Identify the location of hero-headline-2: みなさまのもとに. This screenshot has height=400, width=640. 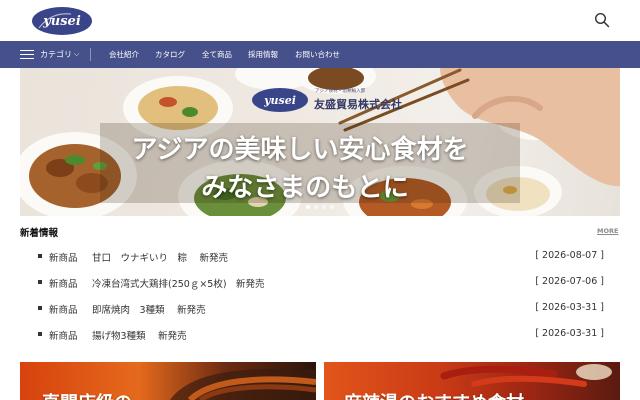
(305, 188).